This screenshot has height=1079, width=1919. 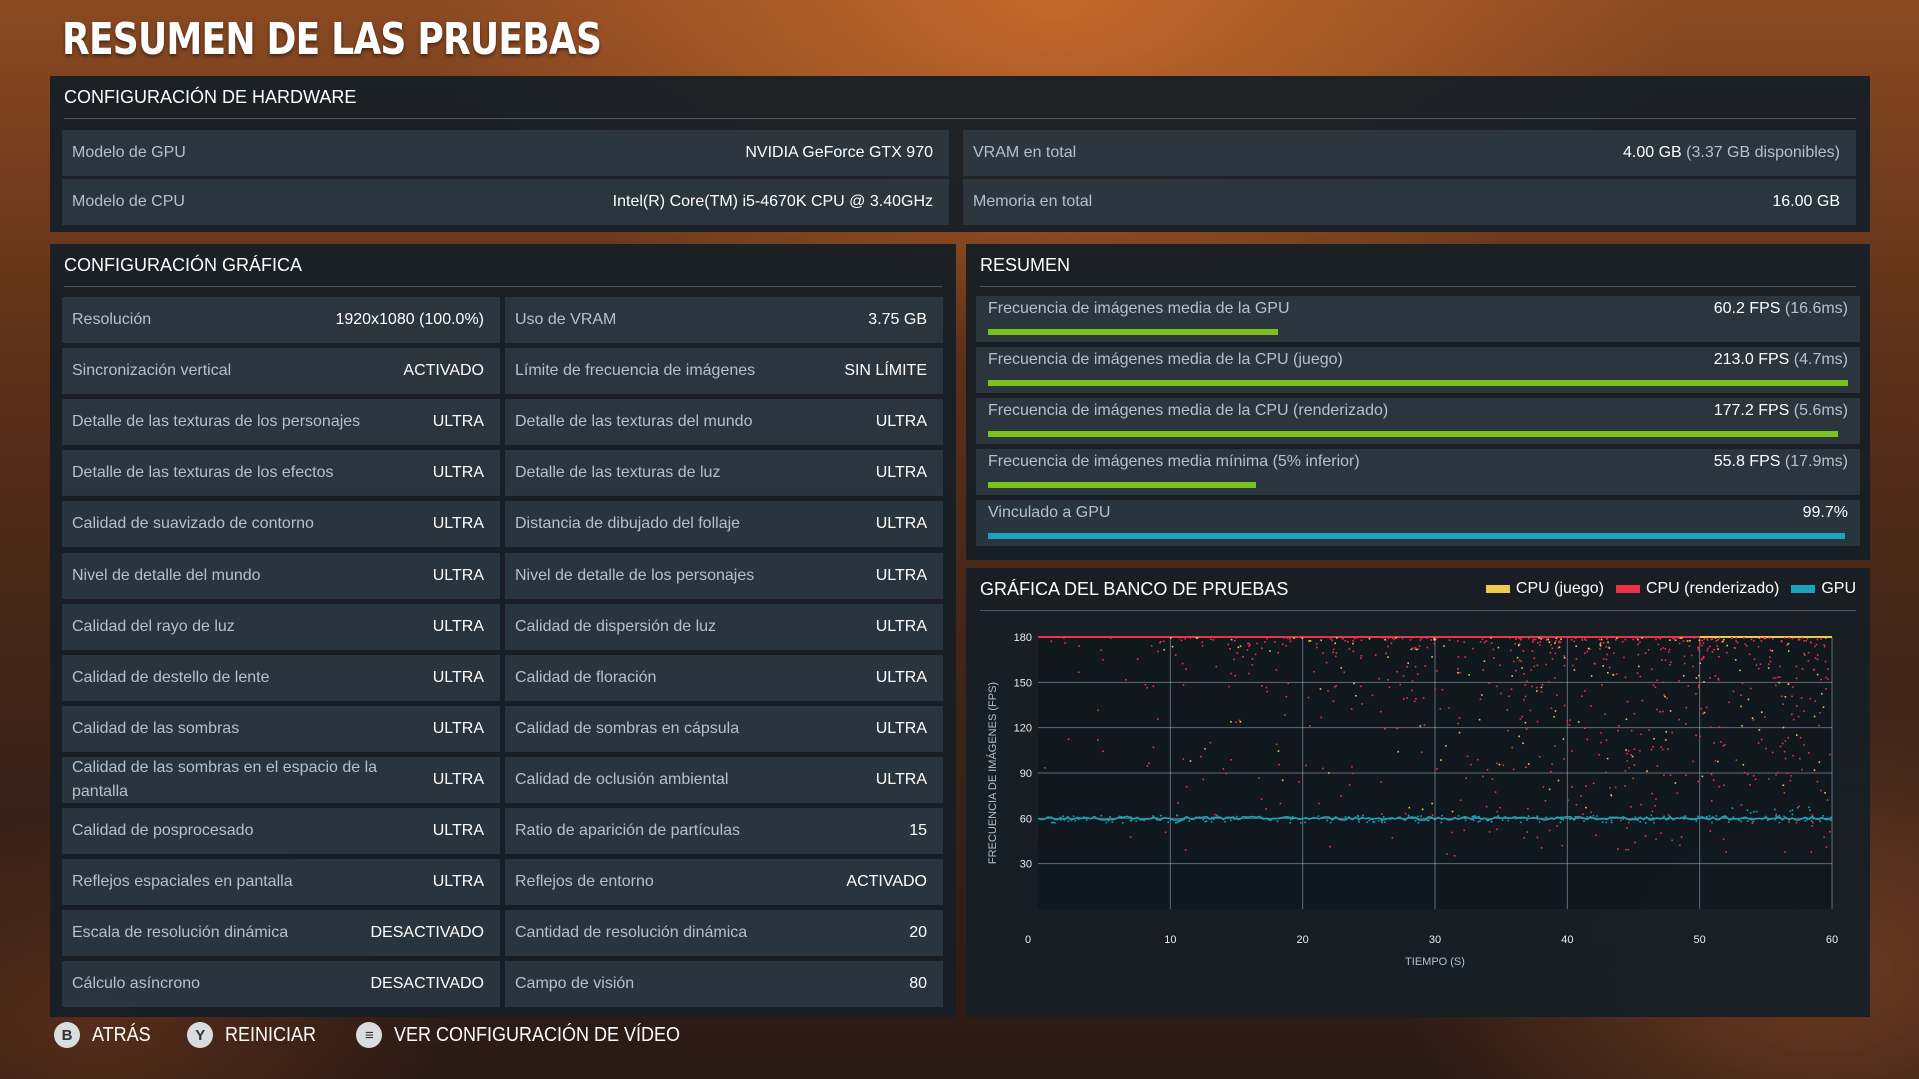 What do you see at coordinates (105, 1035) in the screenshot?
I see `back-button: B ATRÁS` at bounding box center [105, 1035].